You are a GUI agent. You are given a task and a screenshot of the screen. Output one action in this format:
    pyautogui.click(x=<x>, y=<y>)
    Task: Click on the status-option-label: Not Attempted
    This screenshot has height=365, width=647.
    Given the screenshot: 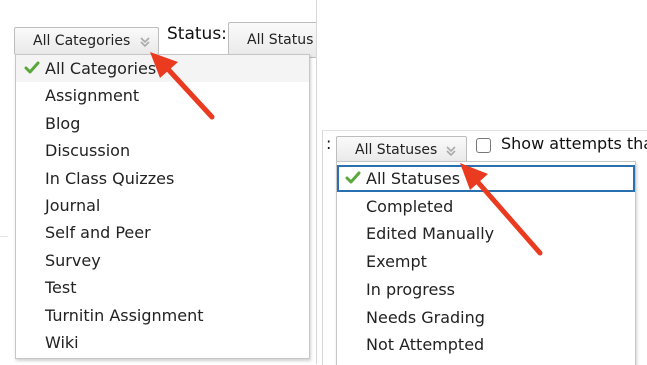 What is the action you would take?
    pyautogui.click(x=425, y=345)
    